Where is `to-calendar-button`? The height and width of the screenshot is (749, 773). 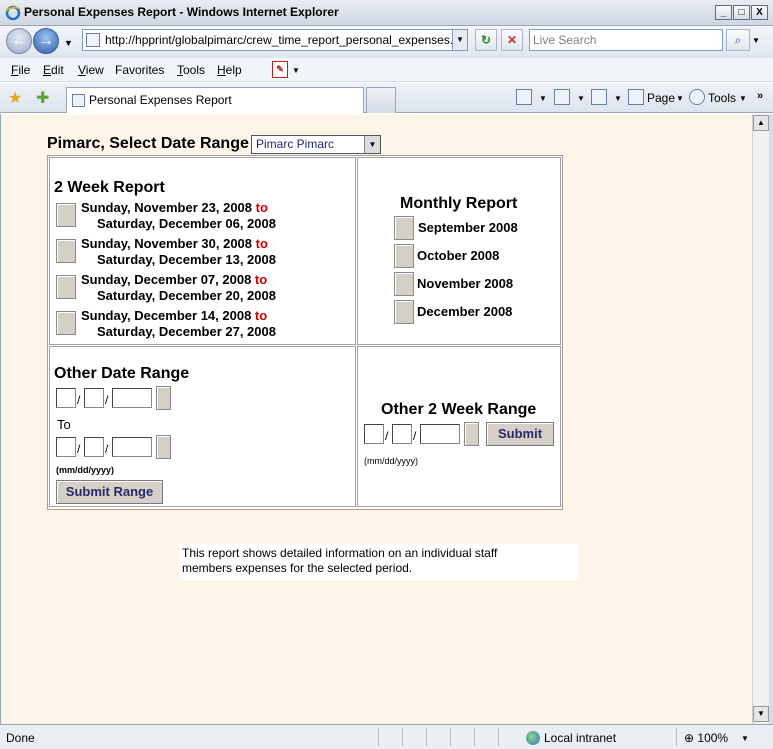 to-calendar-button is located at coordinates (163, 447).